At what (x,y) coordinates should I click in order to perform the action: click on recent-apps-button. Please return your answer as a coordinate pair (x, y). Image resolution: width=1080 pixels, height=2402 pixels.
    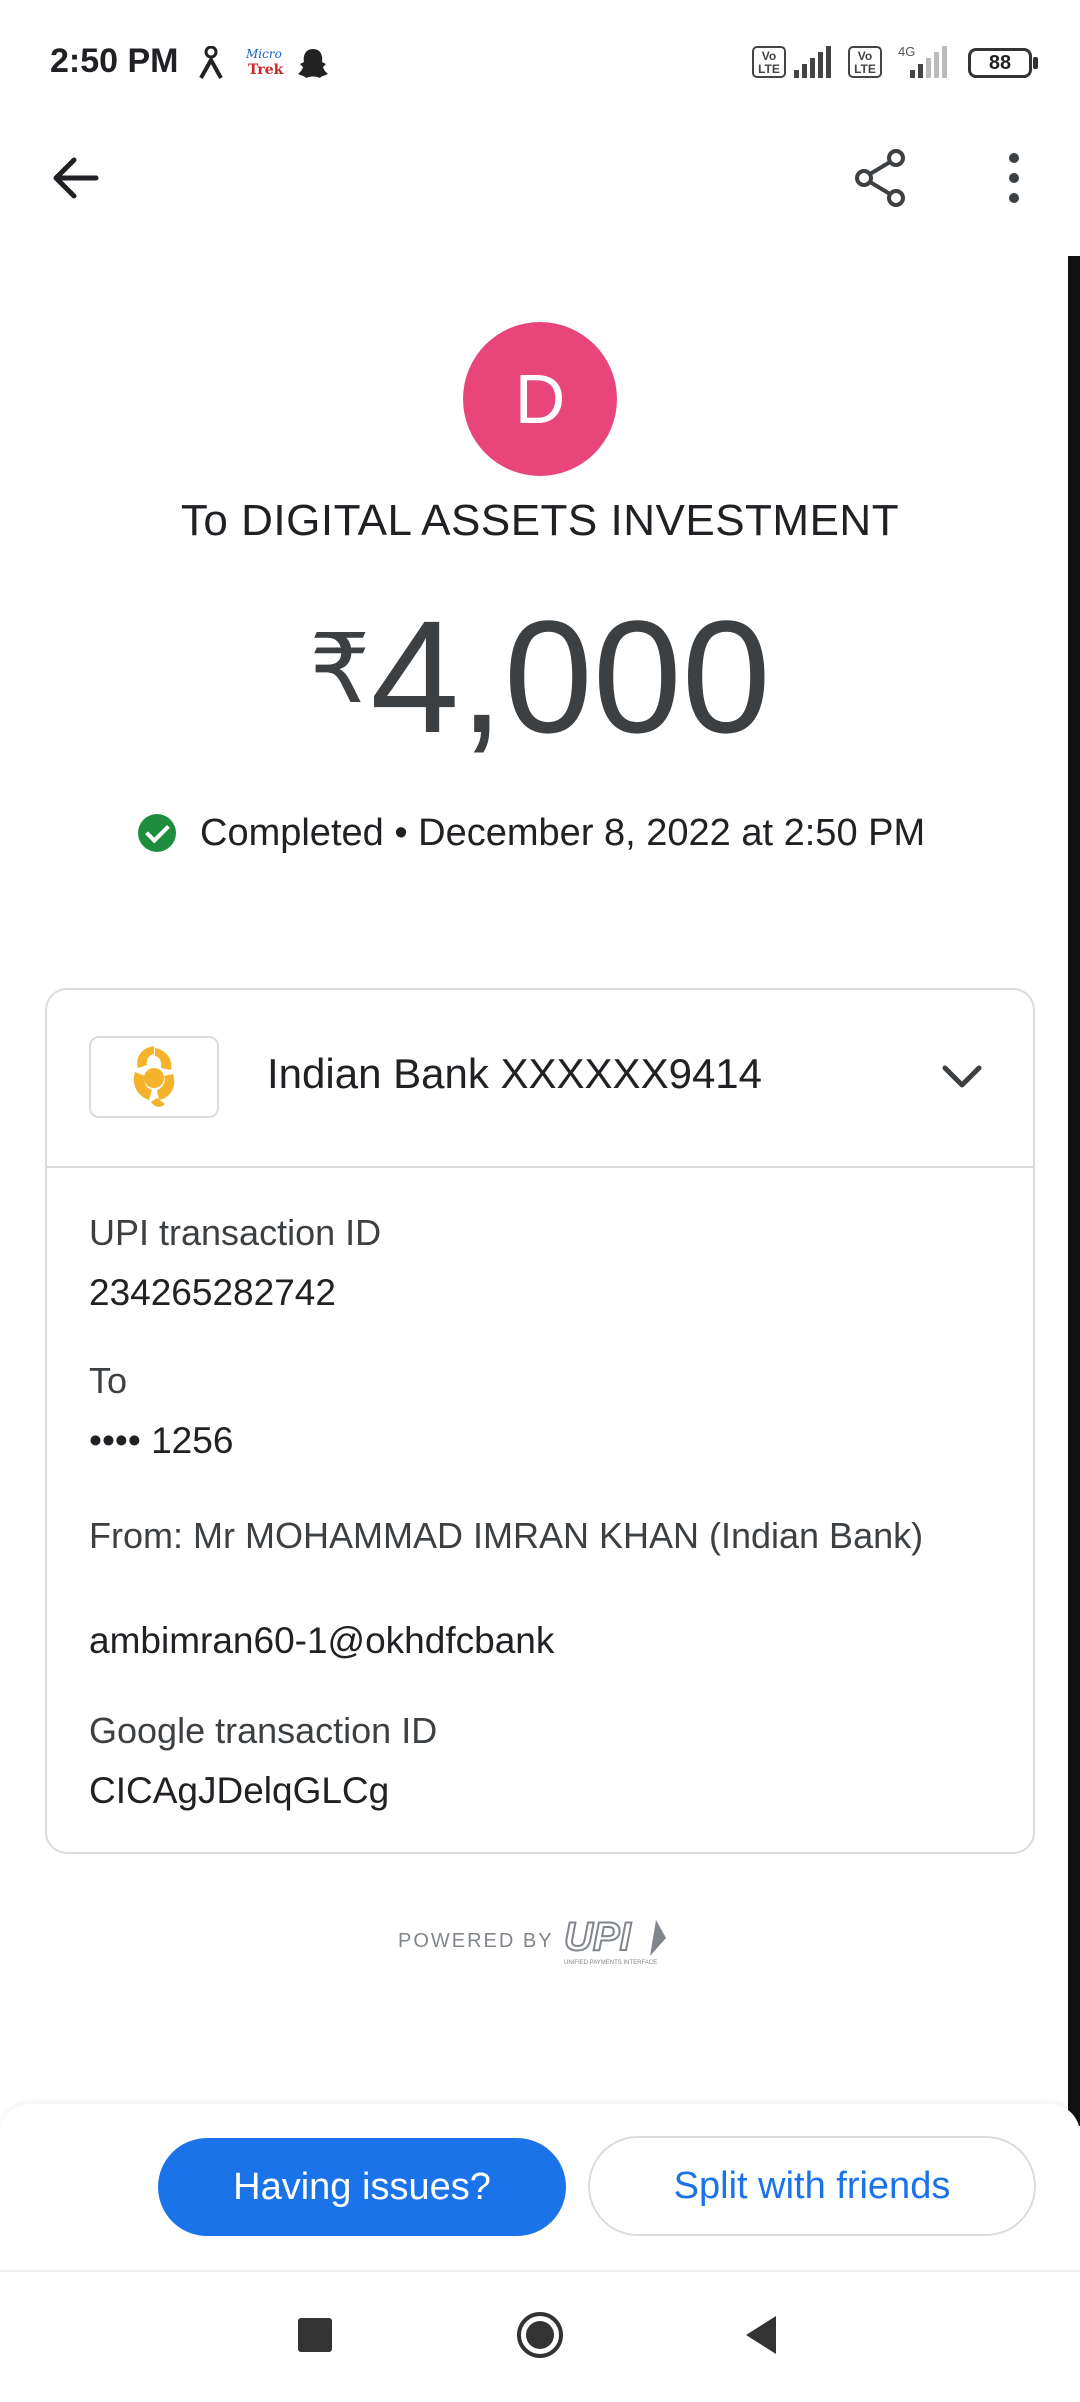
    Looking at the image, I should click on (315, 2335).